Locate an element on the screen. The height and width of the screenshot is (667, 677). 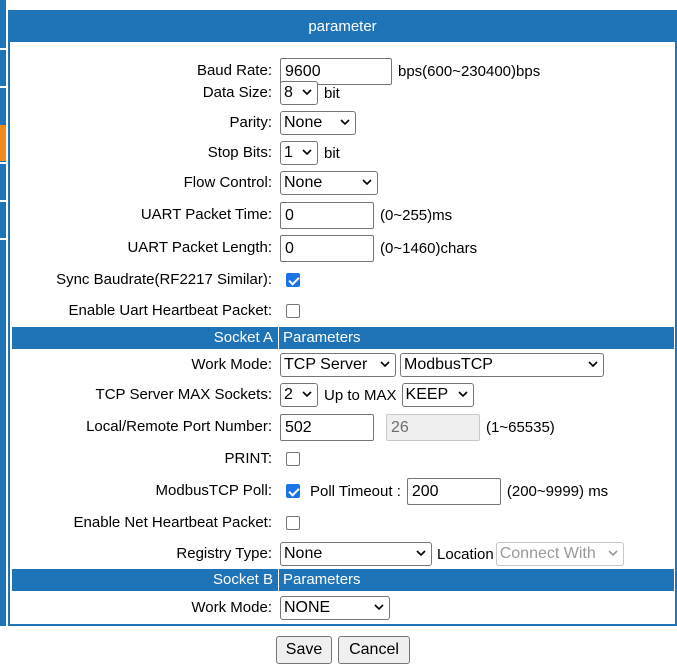
max-sockets-policy-value: KEEP is located at coordinates (427, 394).